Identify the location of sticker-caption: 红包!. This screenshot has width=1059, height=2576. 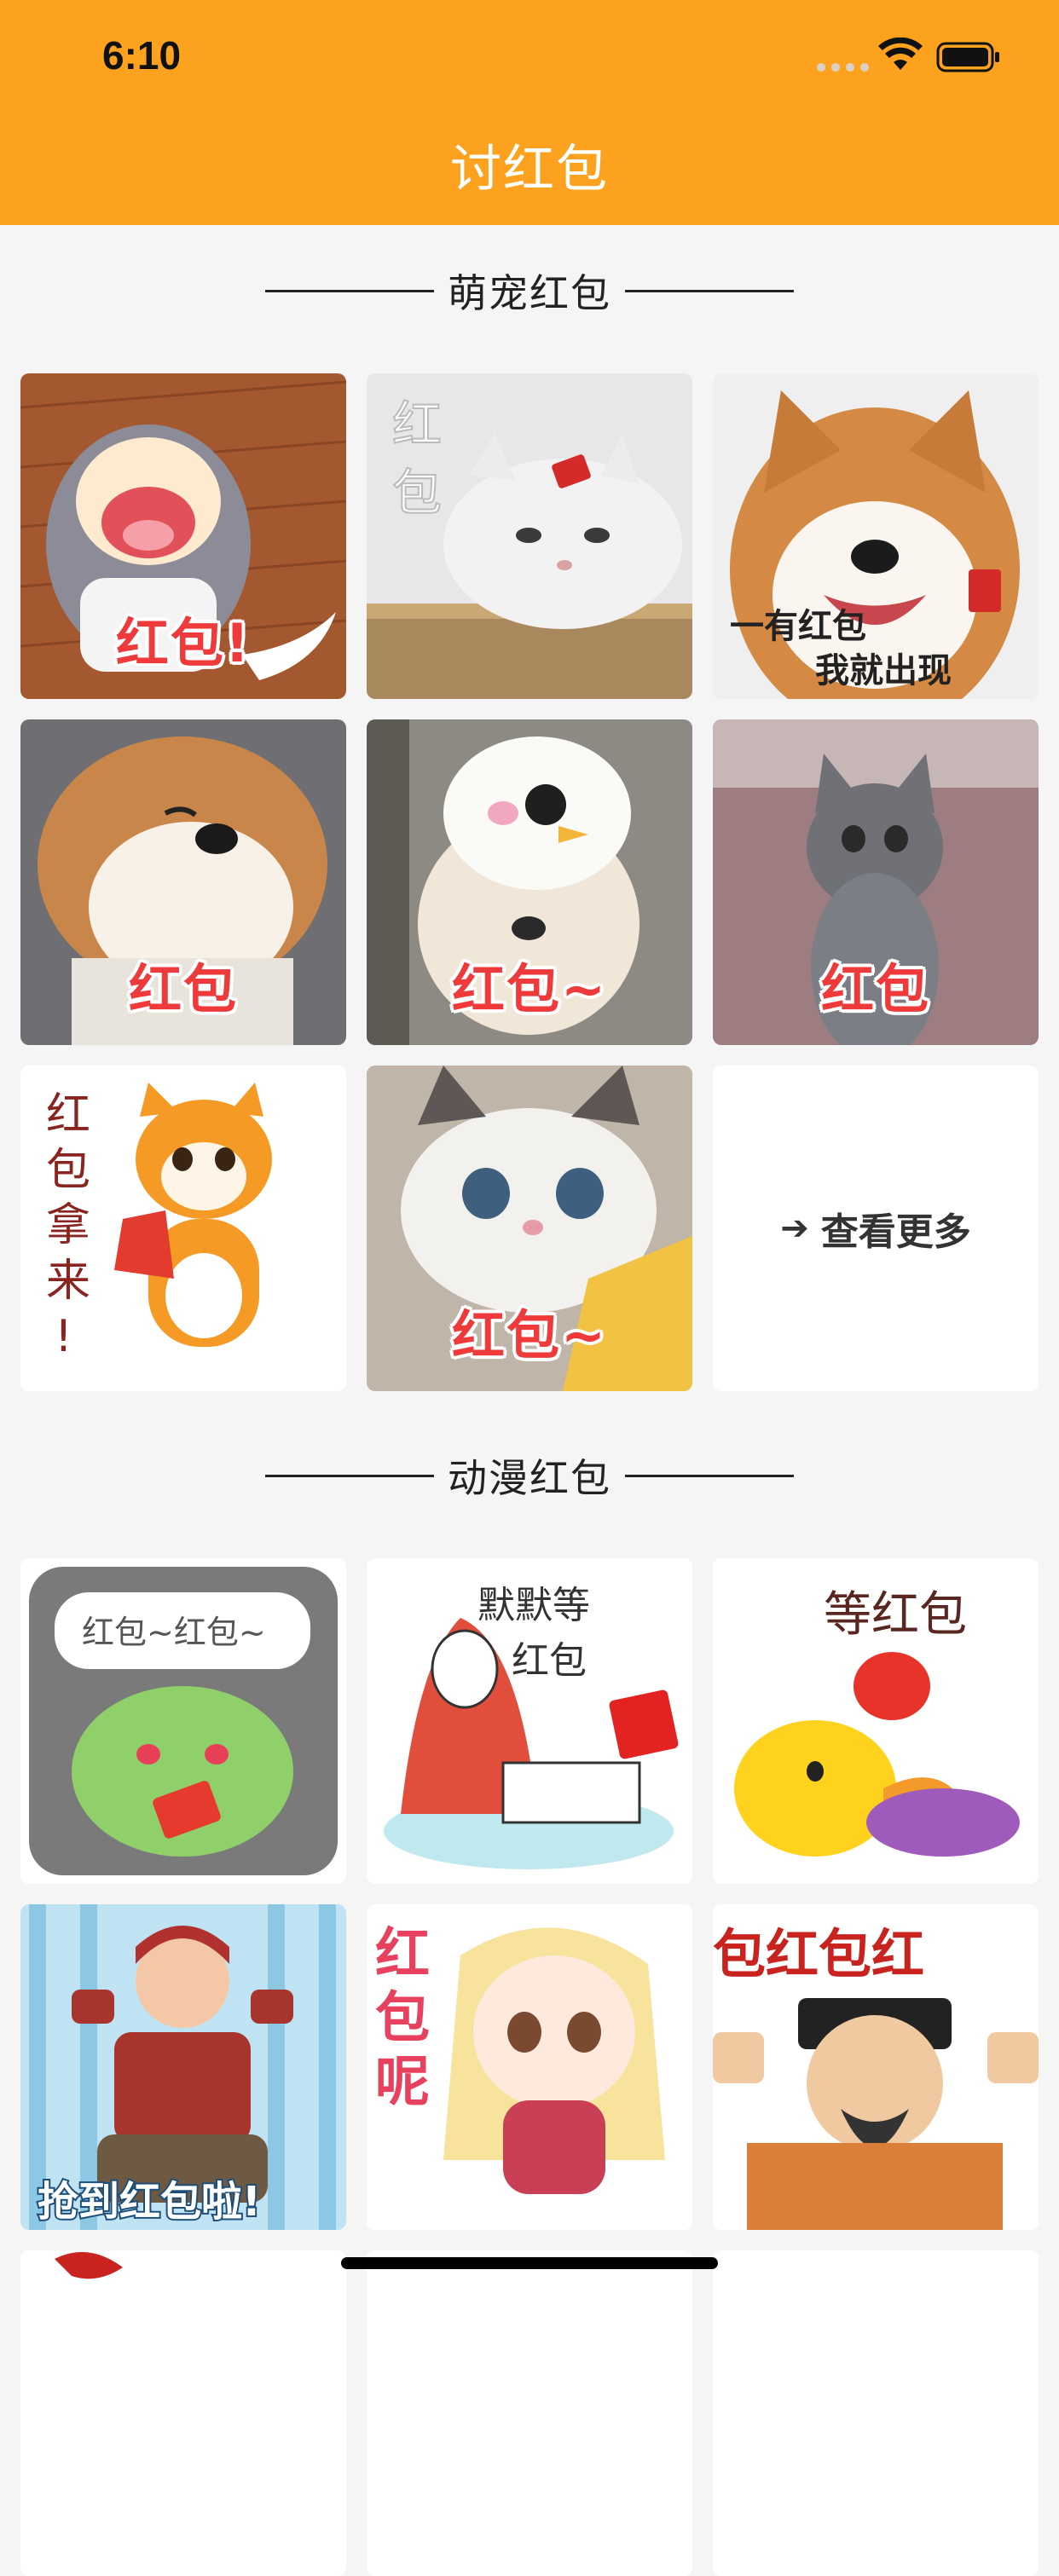
(183, 643).